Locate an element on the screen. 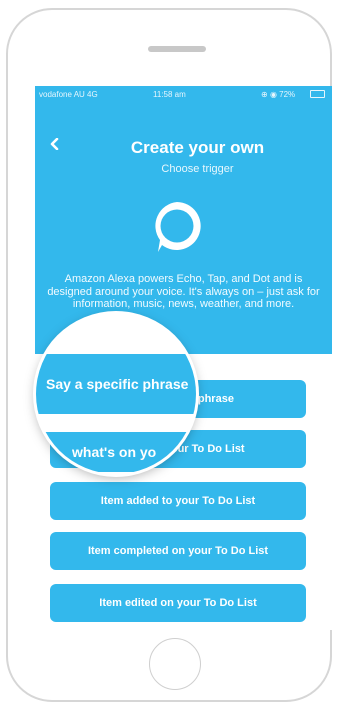 Image resolution: width=340 pixels, height=710 pixels. carrier-label: vodafone AU 4G is located at coordinates (68, 94).